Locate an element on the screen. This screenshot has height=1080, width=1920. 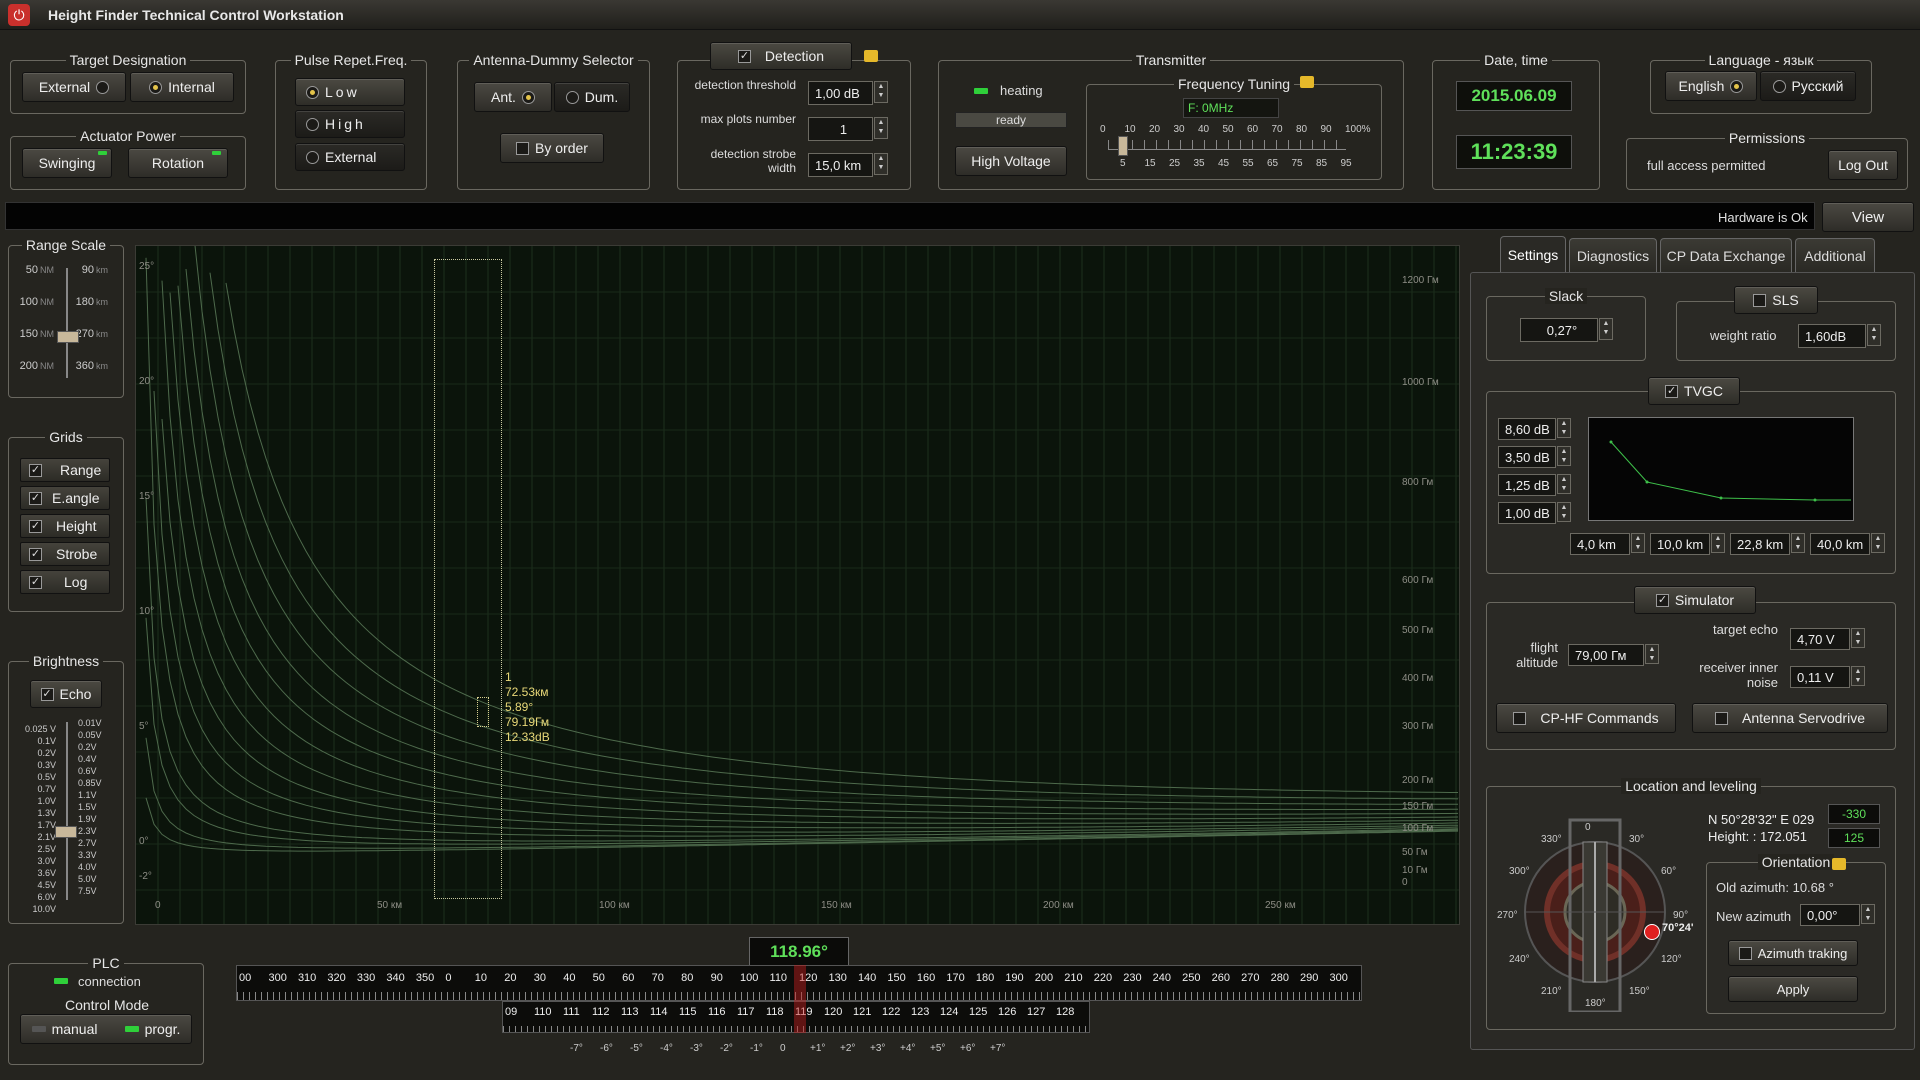
target-marker is located at coordinates (483, 712).